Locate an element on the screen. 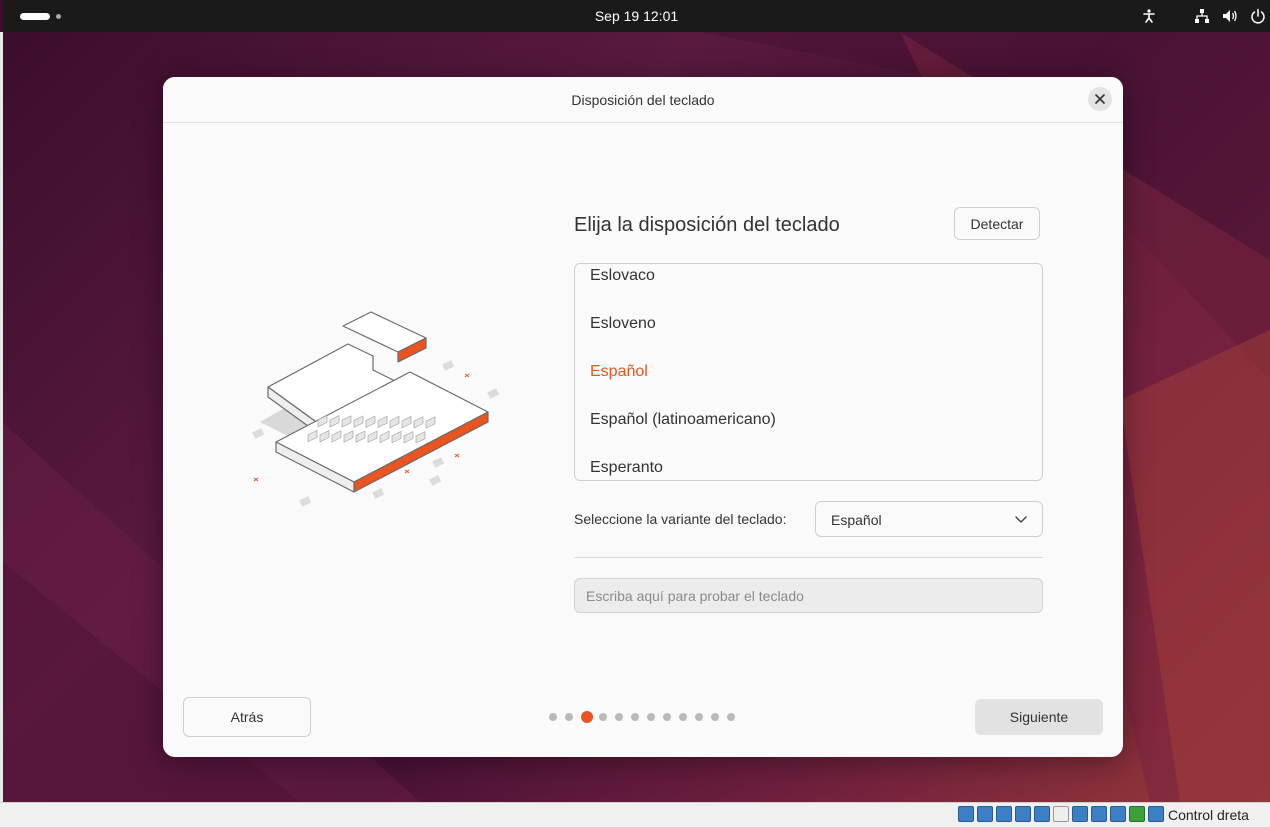 The height and width of the screenshot is (827, 1270). keyboard-test-input is located at coordinates (808, 595).